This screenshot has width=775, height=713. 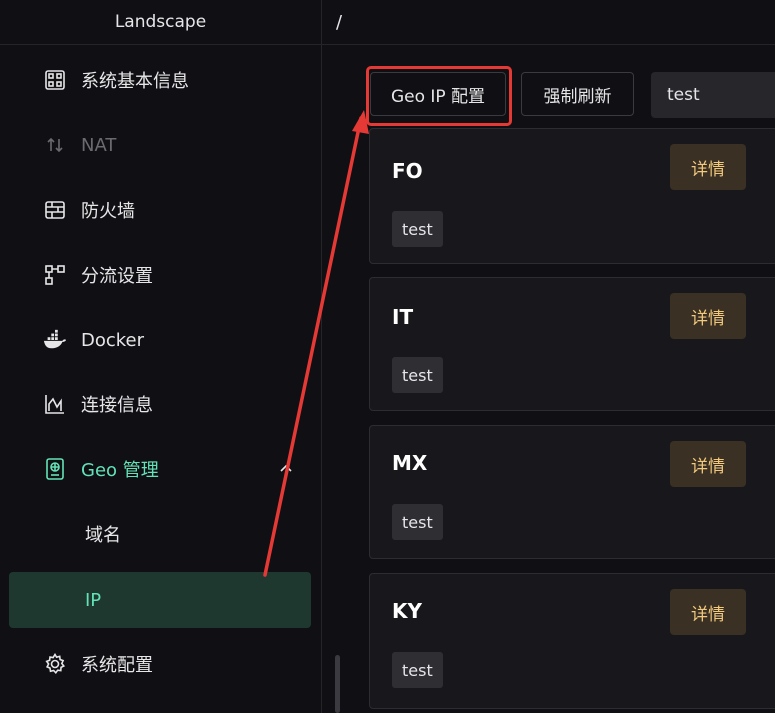 I want to click on sidebar-item-label: Docker, so click(x=113, y=340).